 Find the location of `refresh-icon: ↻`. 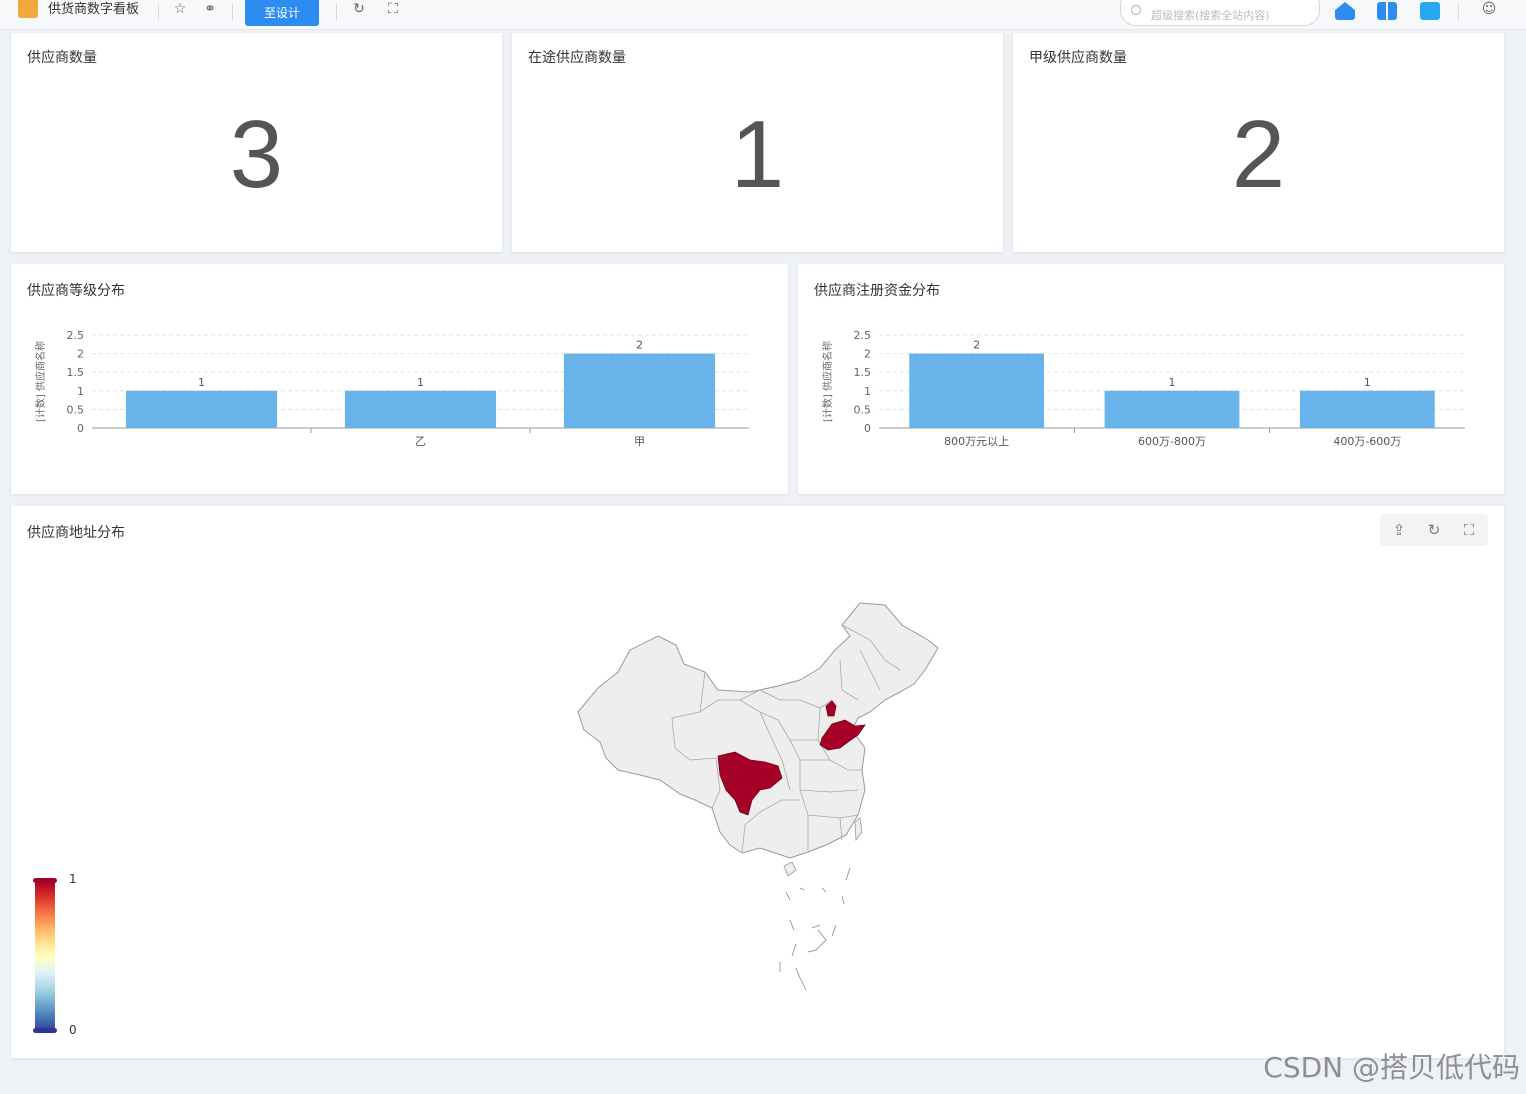

refresh-icon: ↻ is located at coordinates (359, 9).